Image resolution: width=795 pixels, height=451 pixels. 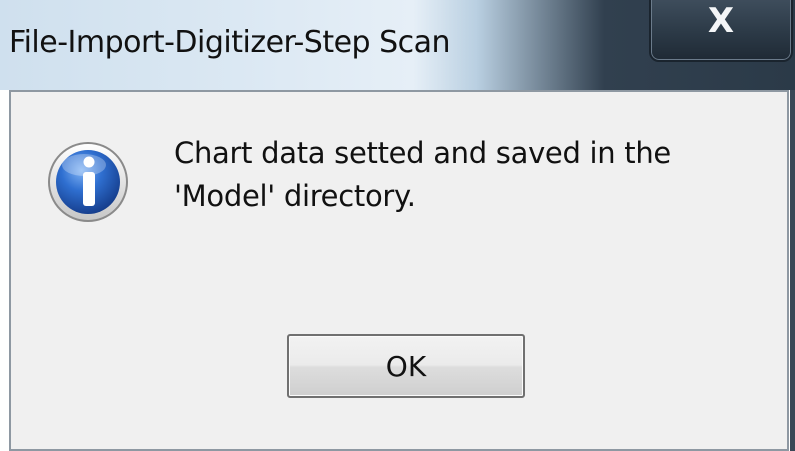 I want to click on information-icon, so click(x=88, y=182).